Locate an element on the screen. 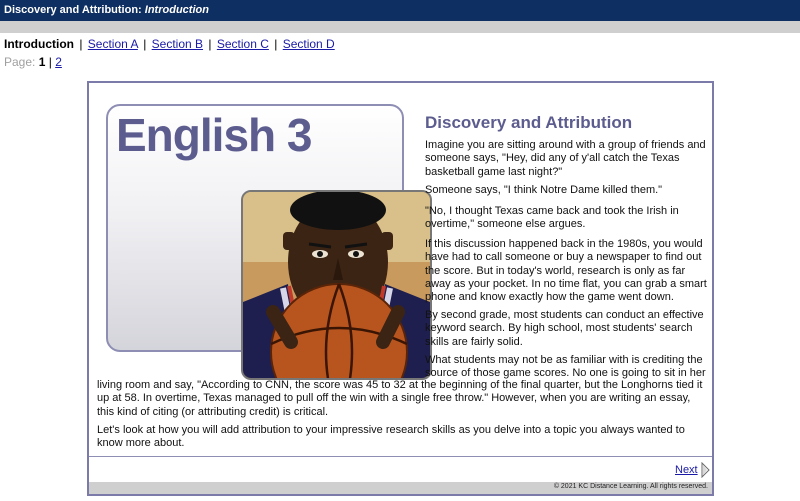 The height and width of the screenshot is (501, 800). header-strip is located at coordinates (400, 27).